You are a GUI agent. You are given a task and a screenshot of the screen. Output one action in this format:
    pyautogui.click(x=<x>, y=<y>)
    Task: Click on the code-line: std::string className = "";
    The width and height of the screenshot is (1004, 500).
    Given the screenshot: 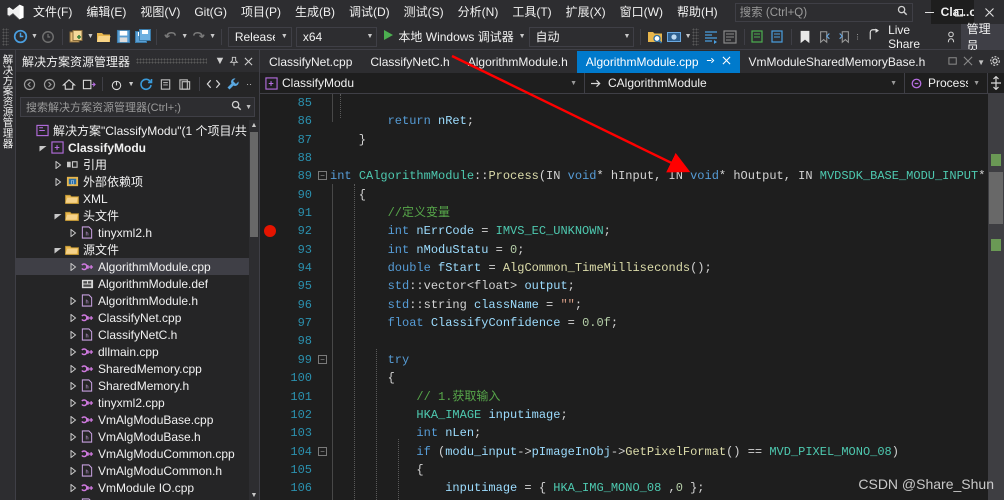 What is the action you would take?
    pyautogui.click(x=667, y=305)
    